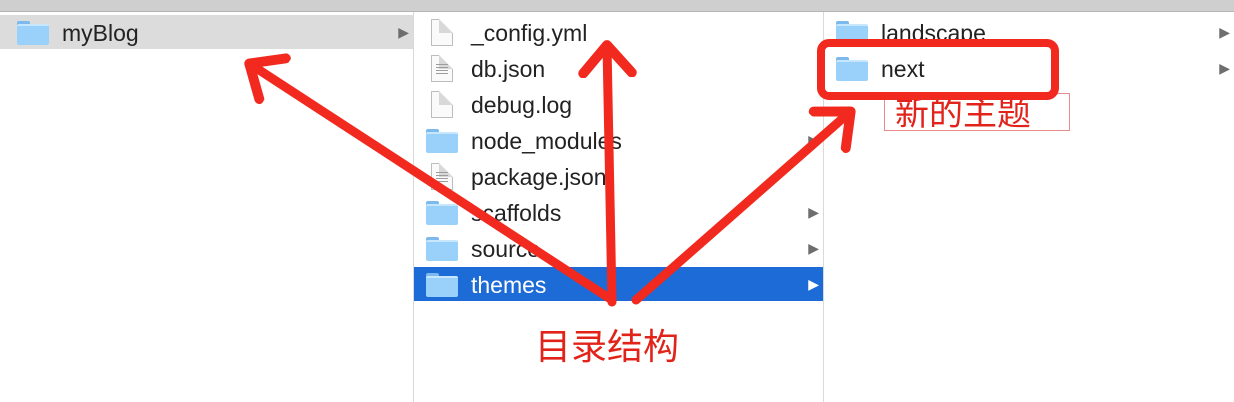  I want to click on finder-item-next: next ▶, so click(1029, 68).